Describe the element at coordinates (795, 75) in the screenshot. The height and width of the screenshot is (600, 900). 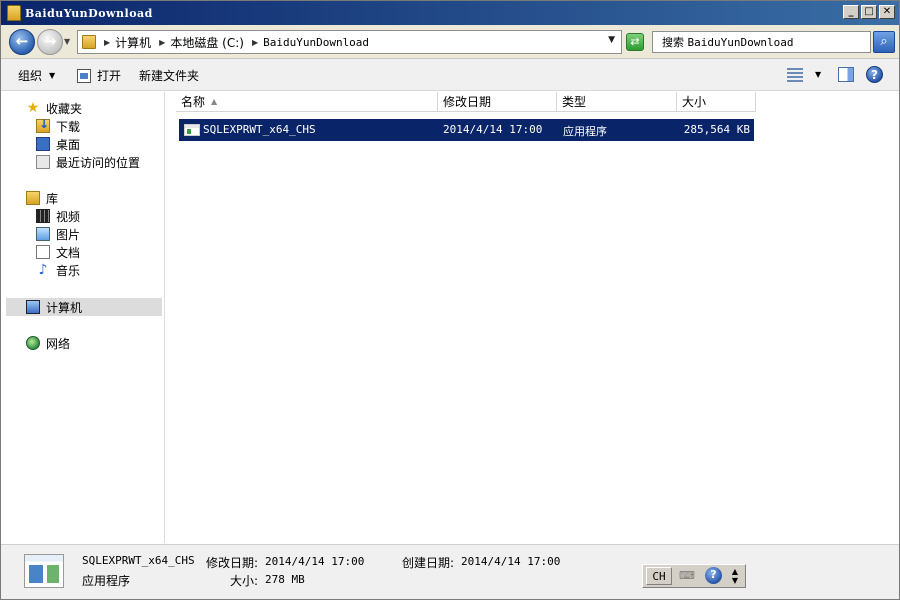
I see `change-view-icon` at that location.